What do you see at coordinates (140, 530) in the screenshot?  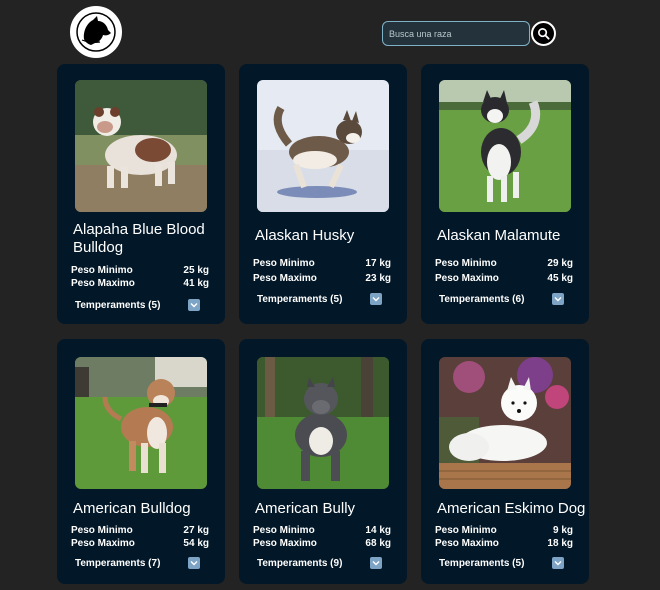 I see `min-weight-row: Peso Minimo 27 kg` at bounding box center [140, 530].